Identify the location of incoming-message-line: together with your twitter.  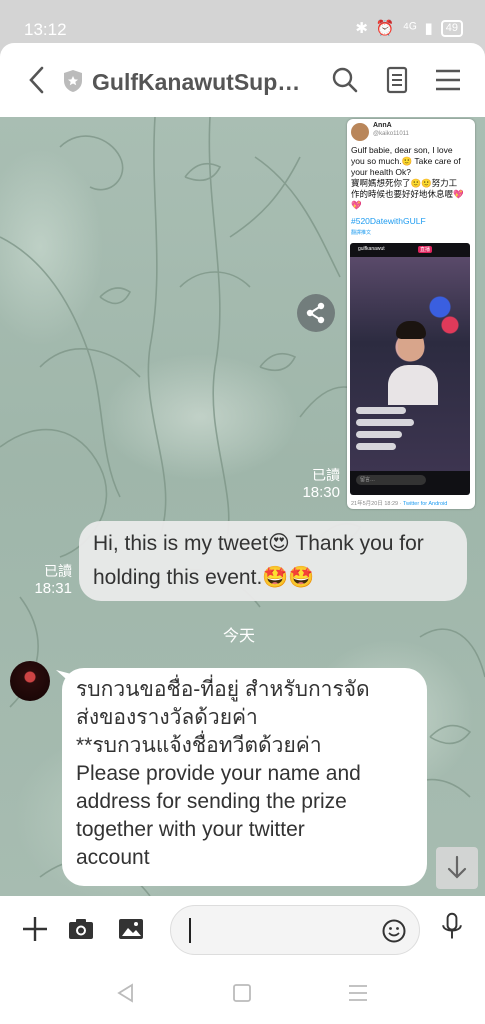
(190, 829).